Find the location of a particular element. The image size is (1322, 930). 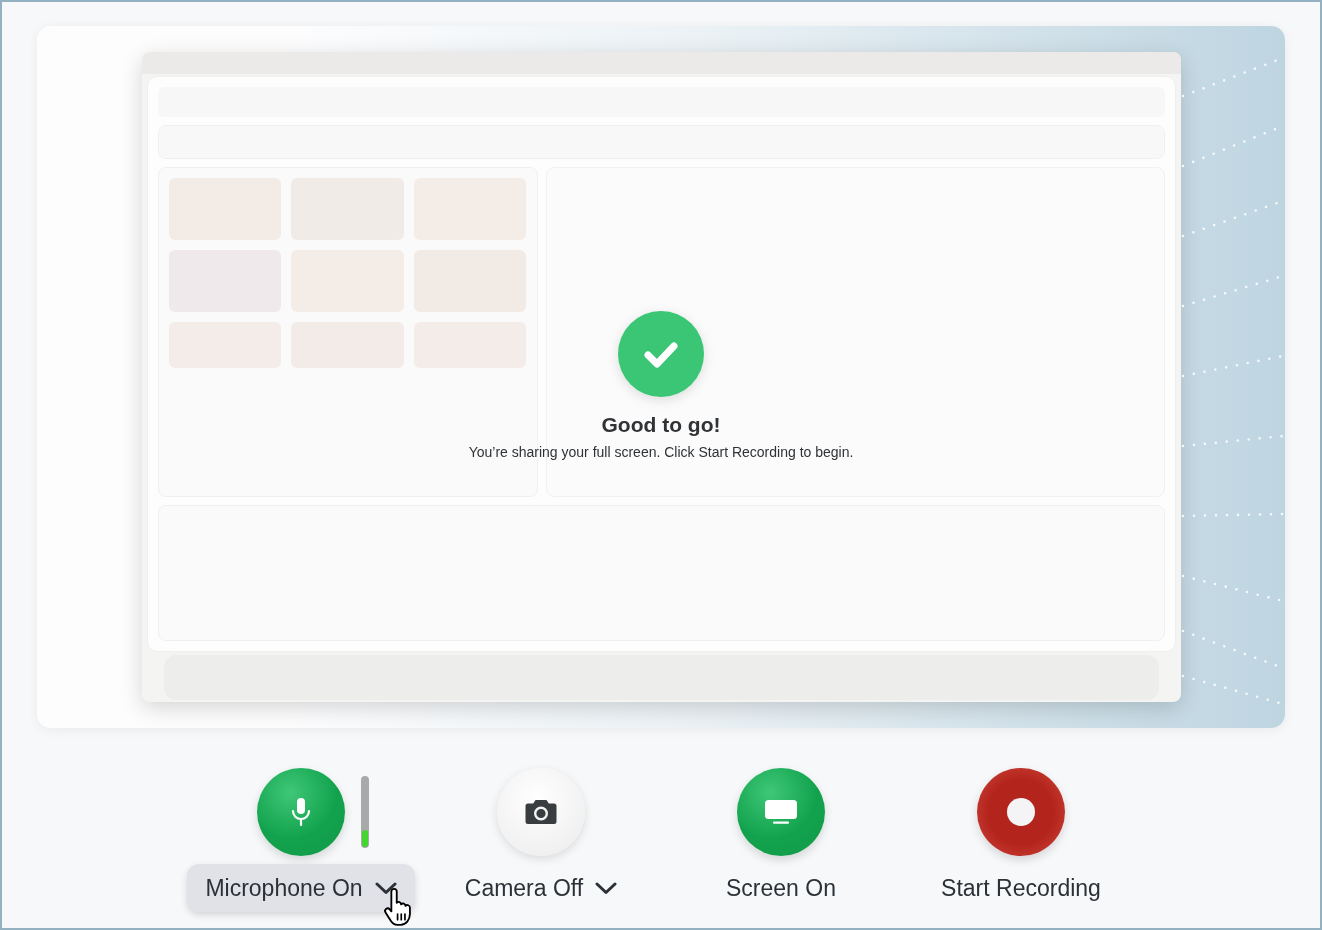

overlay-message: You’re sharing your full screen. Click Start Recording to begin. is located at coordinates (661, 452).